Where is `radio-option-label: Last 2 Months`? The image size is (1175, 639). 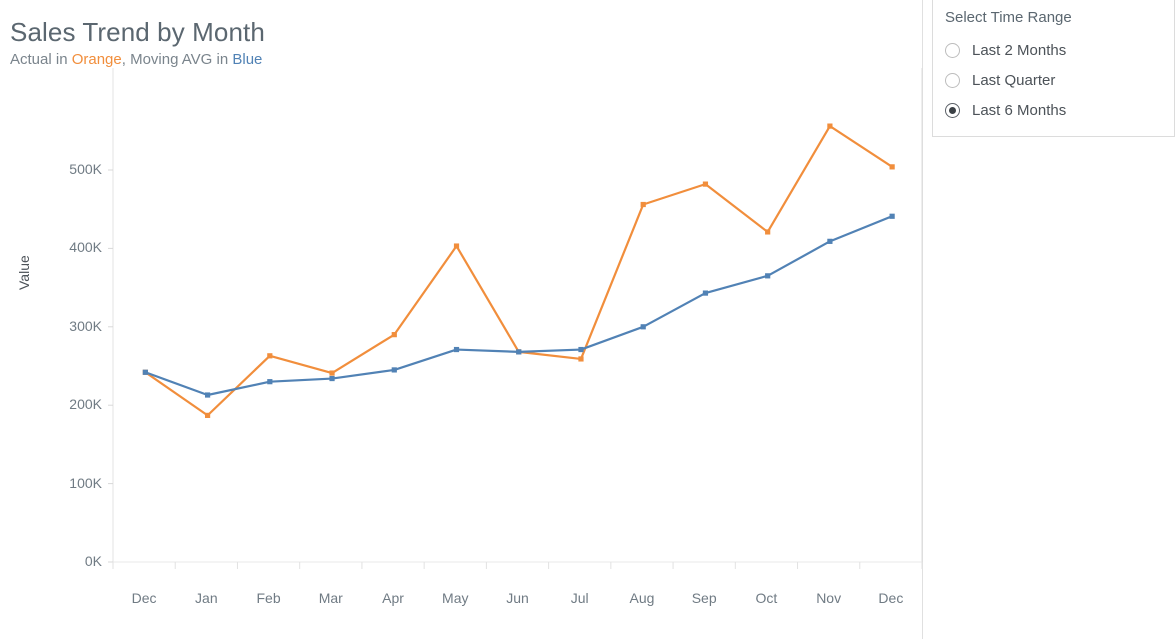 radio-option-label: Last 2 Months is located at coordinates (1019, 50).